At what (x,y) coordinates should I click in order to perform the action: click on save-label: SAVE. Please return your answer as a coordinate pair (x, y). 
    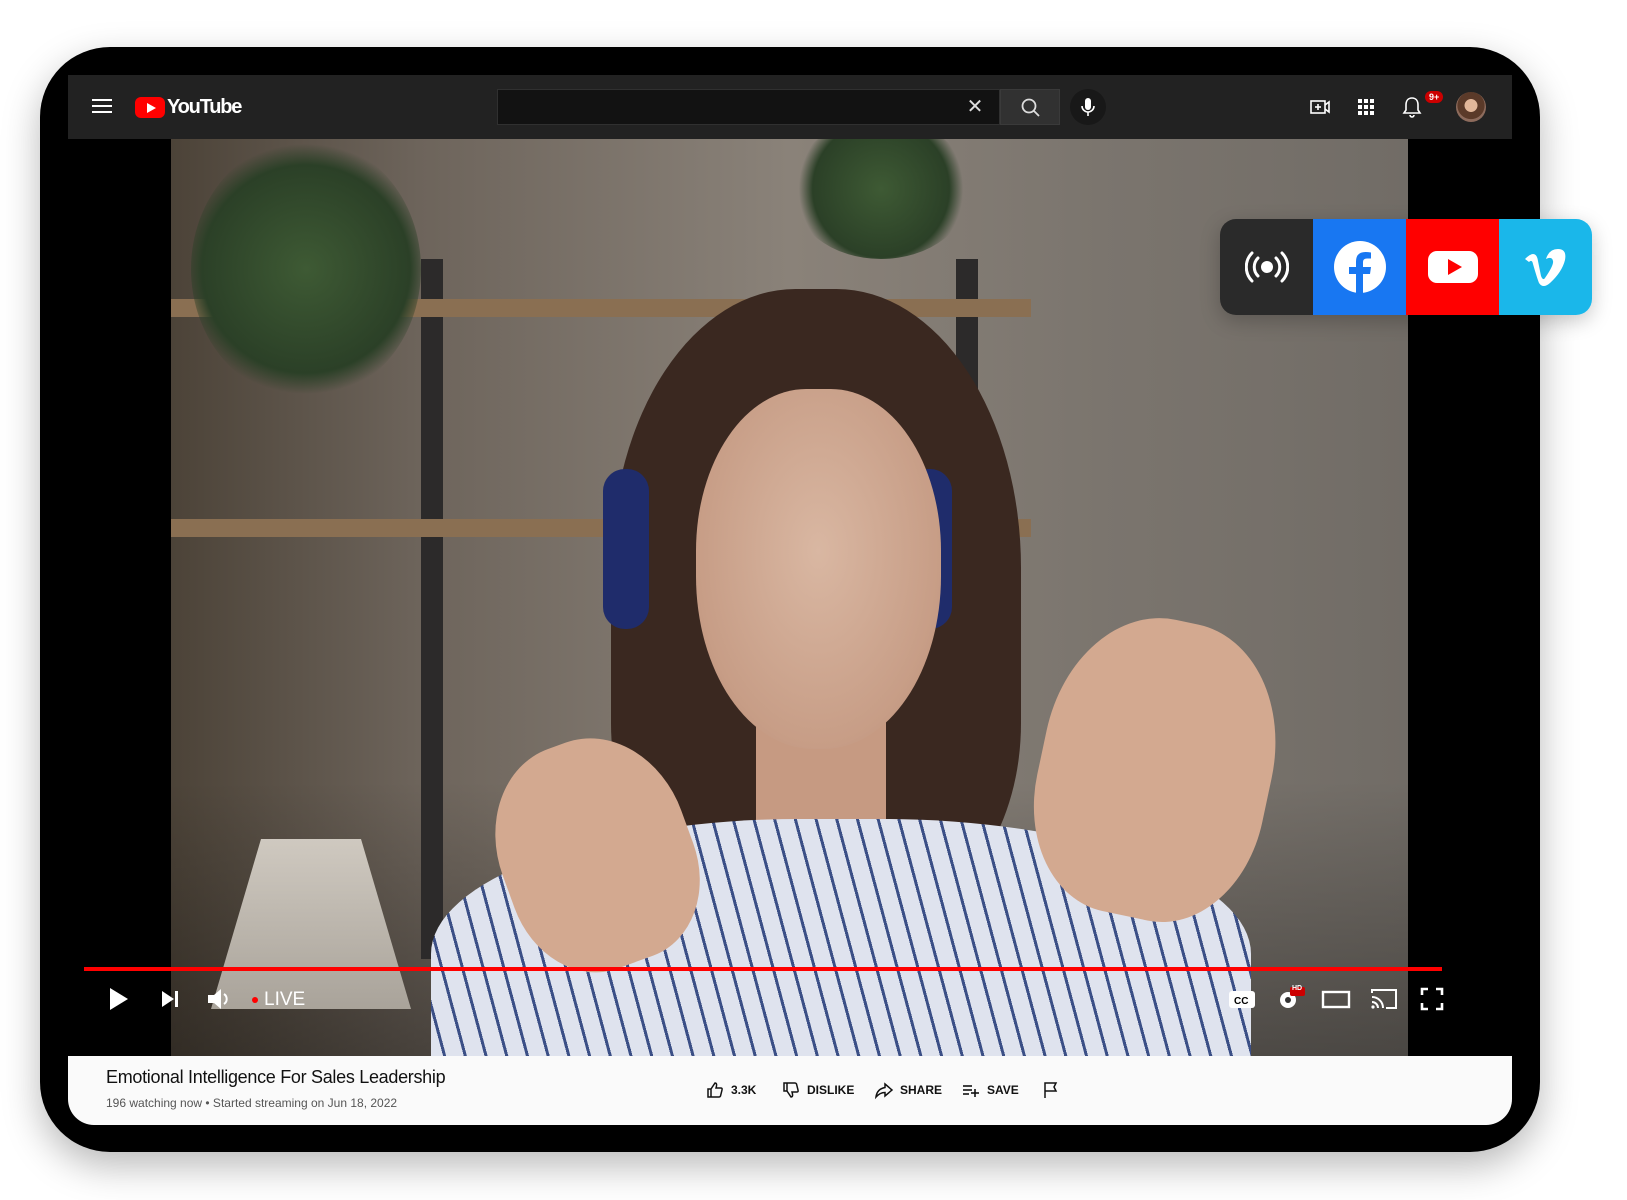
    Looking at the image, I should click on (1003, 1090).